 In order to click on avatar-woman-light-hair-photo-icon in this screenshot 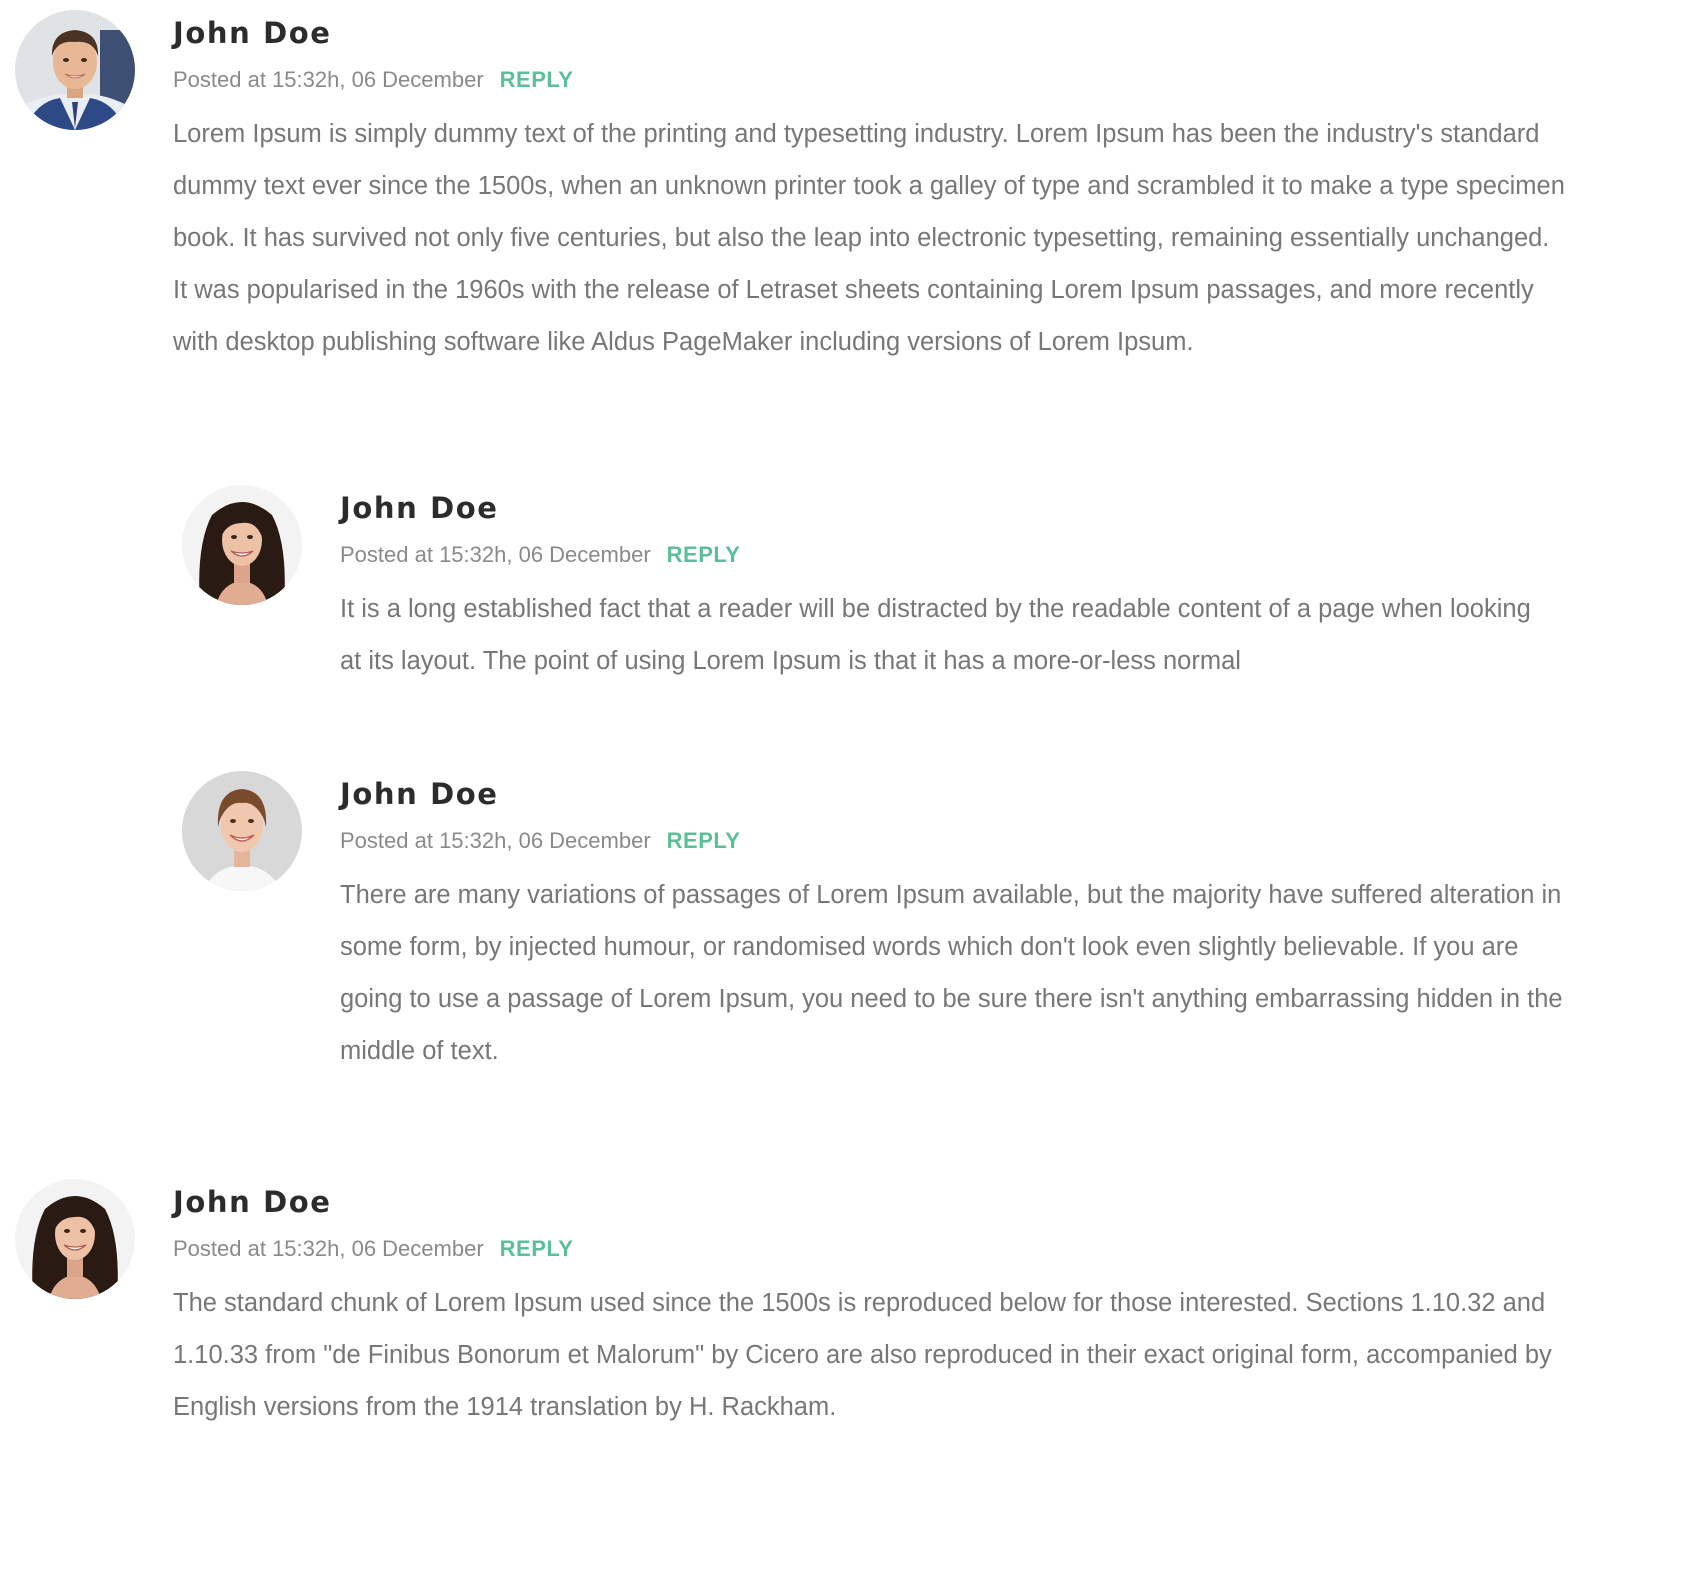, I will do `click(242, 831)`.